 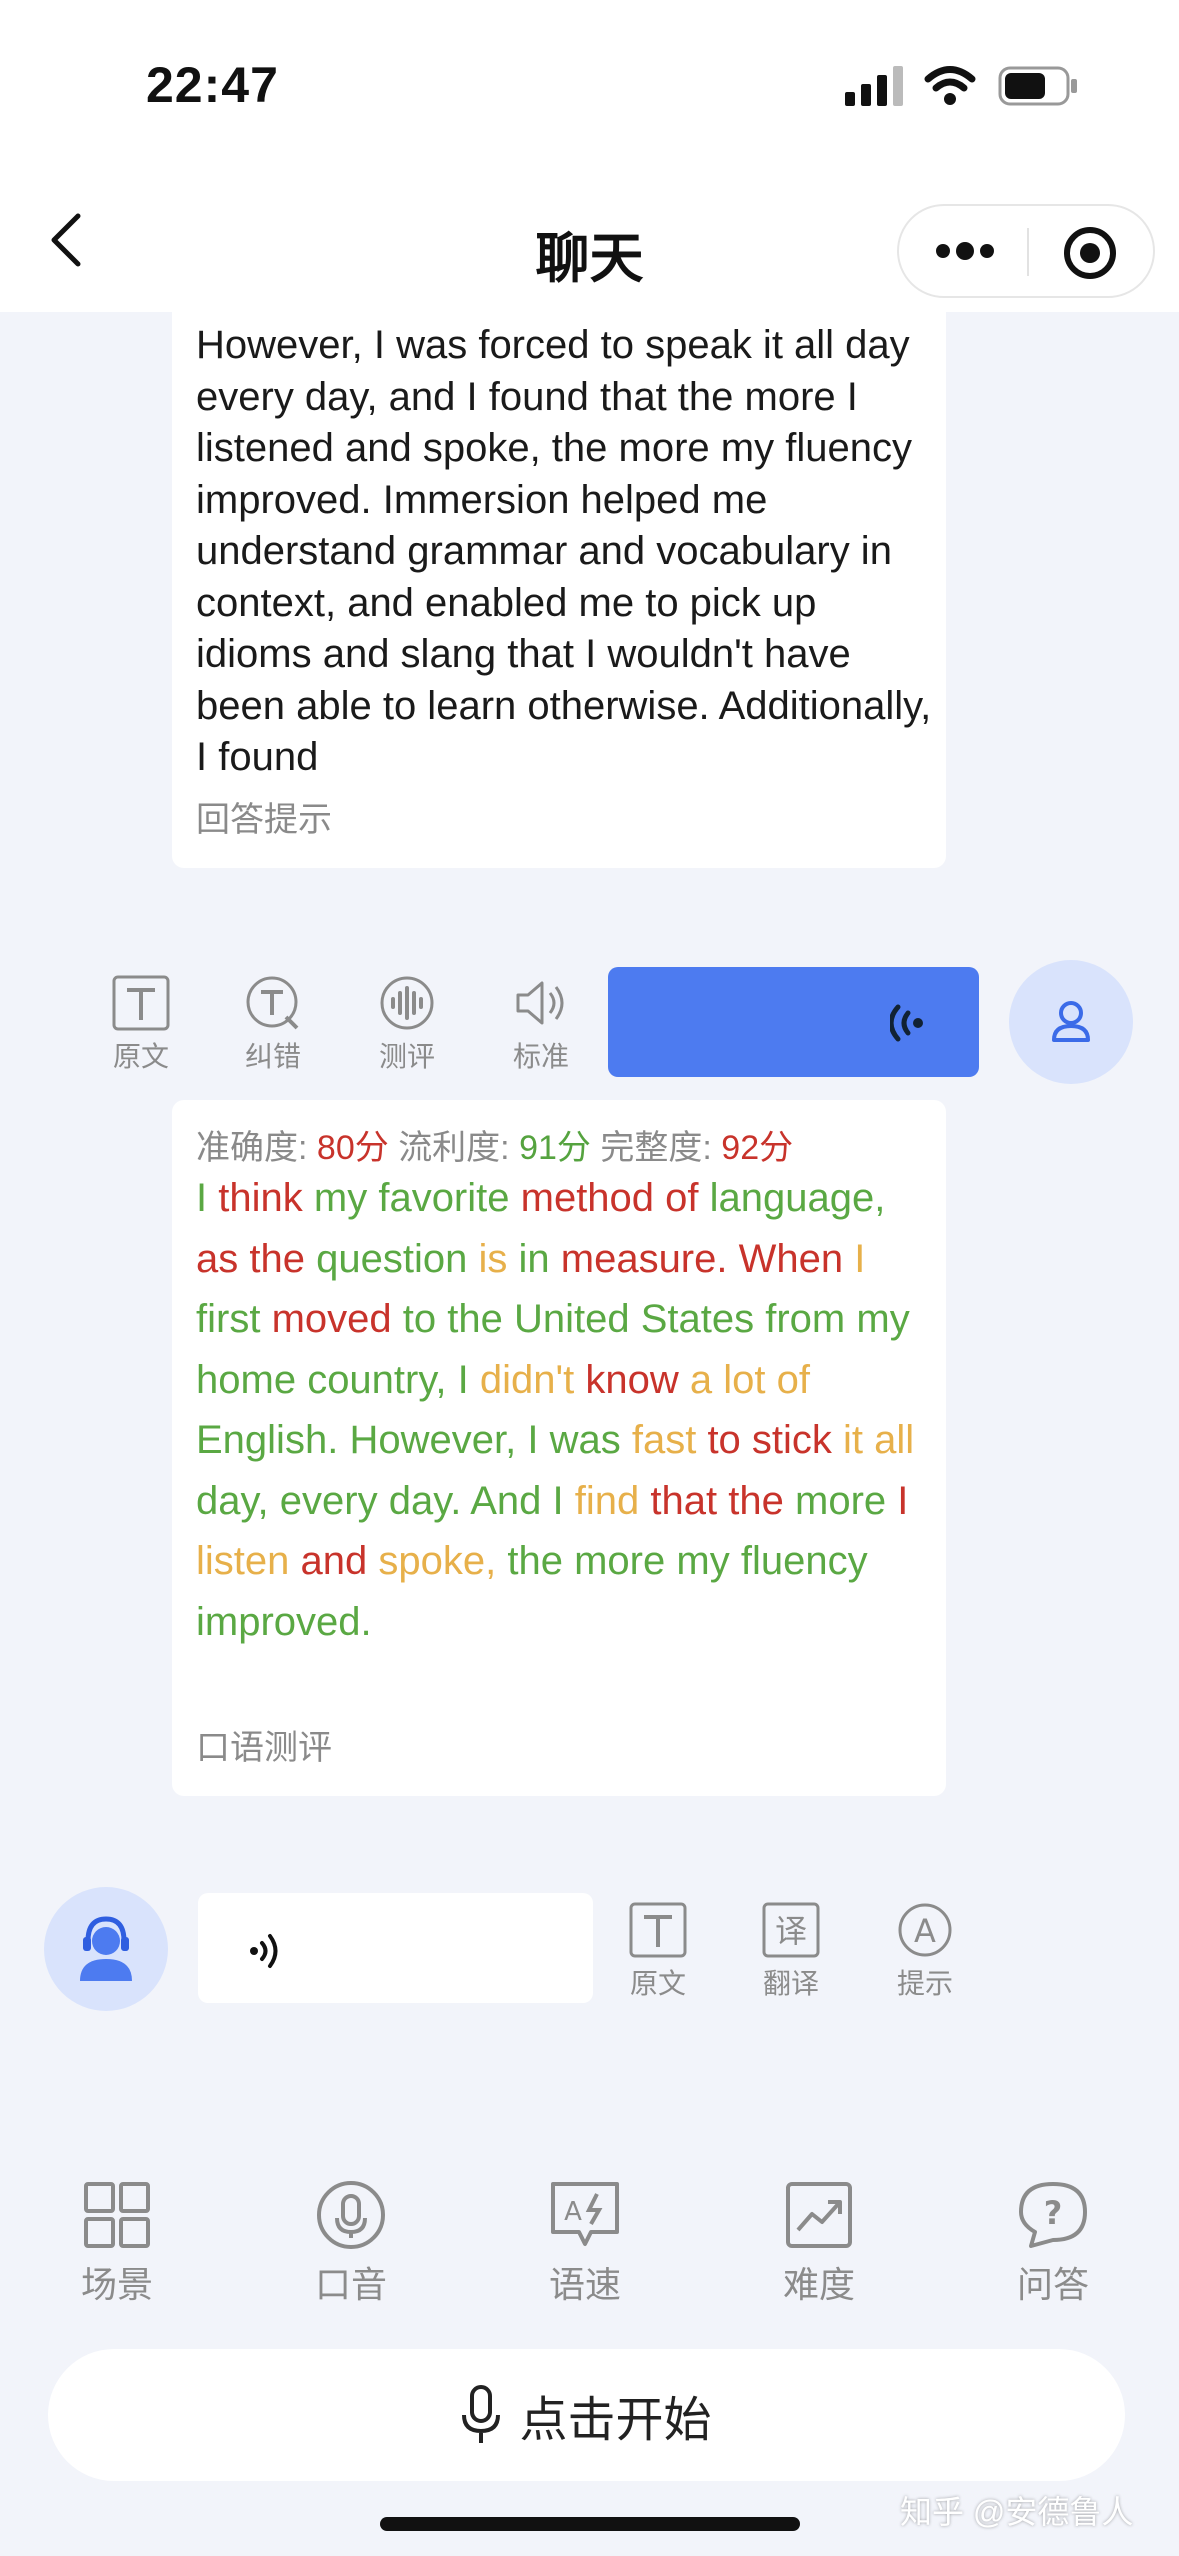 I want to click on mini-program-capsule, so click(x=1026, y=251).